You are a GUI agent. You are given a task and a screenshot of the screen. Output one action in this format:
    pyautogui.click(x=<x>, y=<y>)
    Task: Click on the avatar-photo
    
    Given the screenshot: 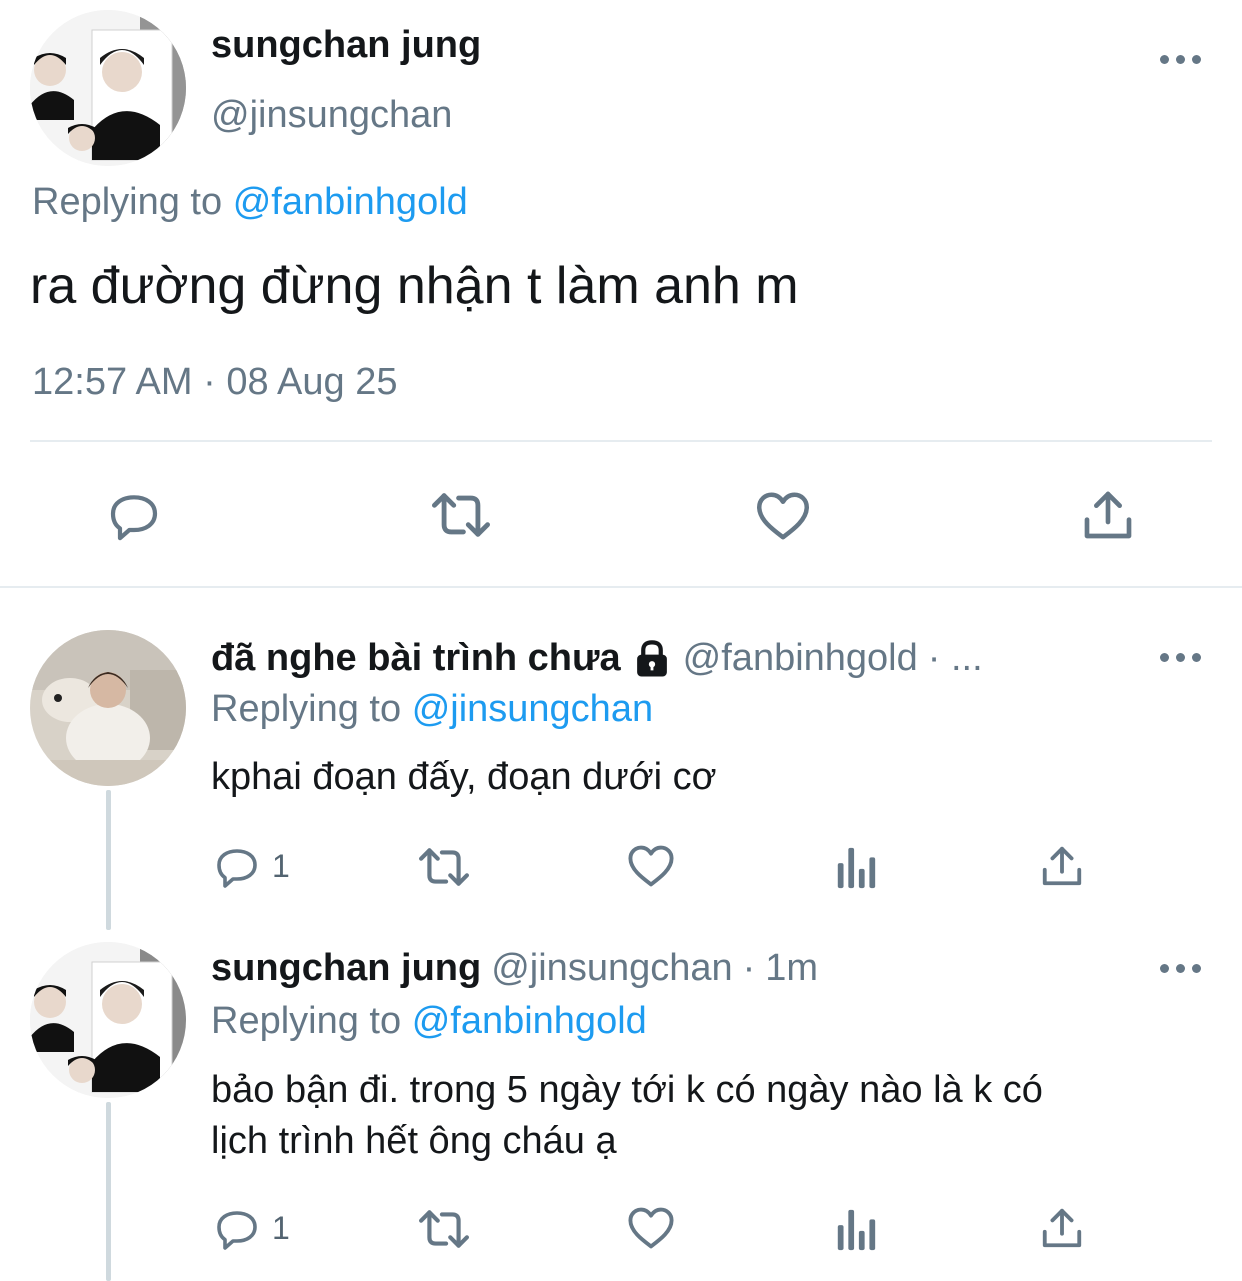 What is the action you would take?
    pyautogui.click(x=108, y=708)
    